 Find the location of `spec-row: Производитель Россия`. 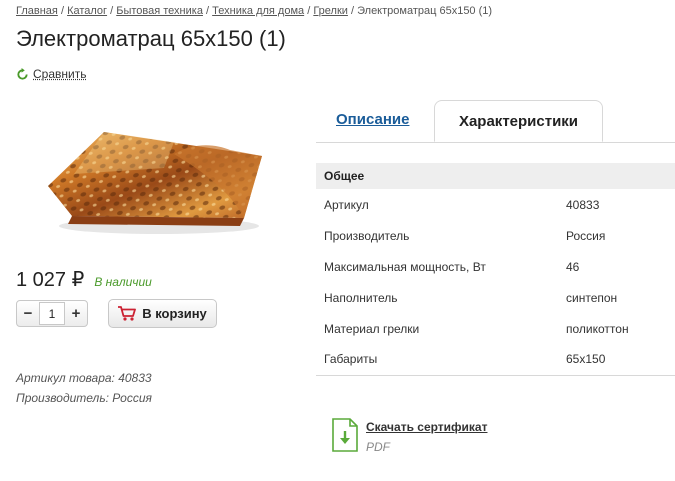

spec-row: Производитель Россия is located at coordinates (495, 235).